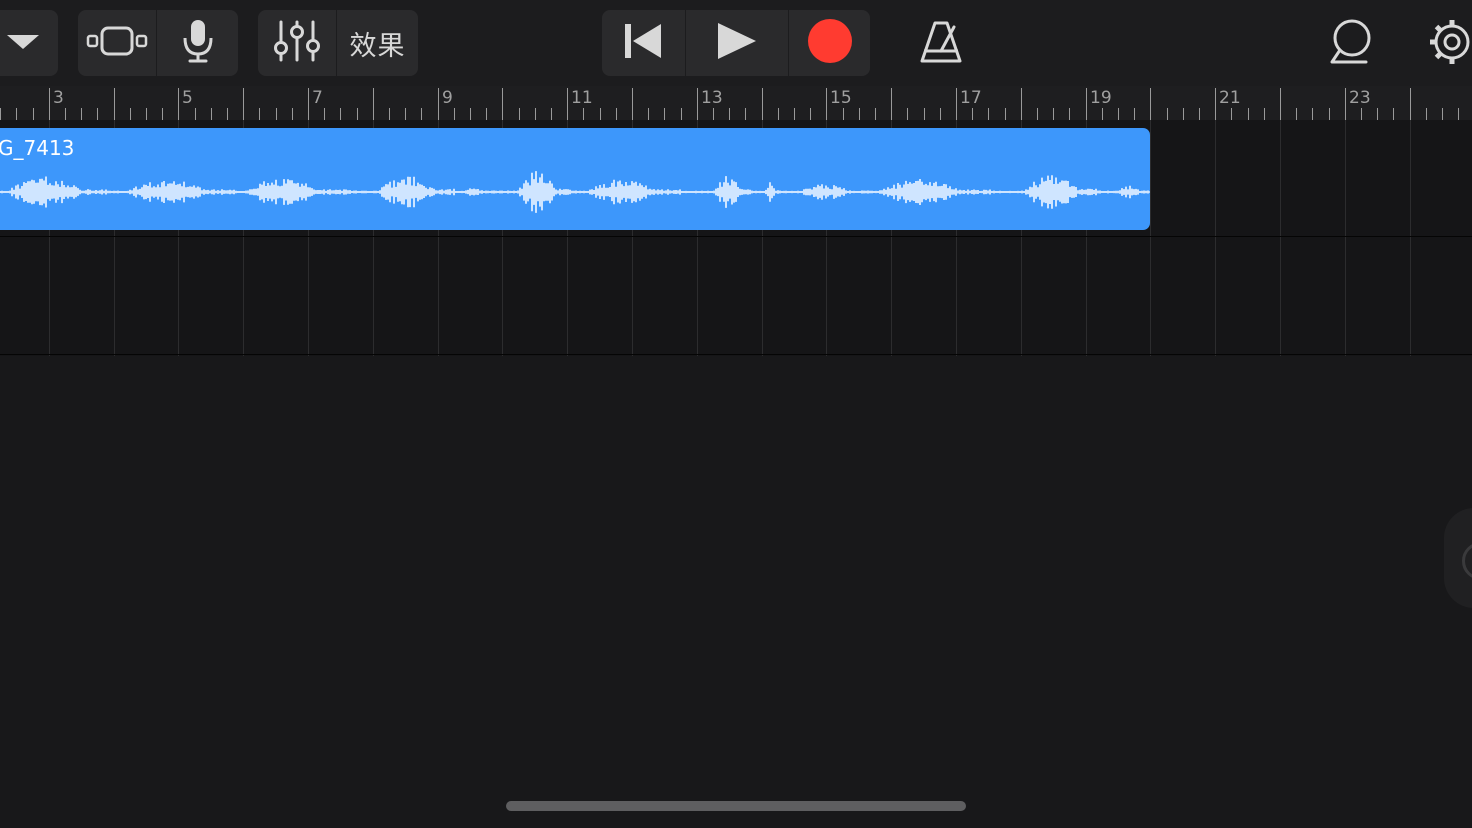 This screenshot has height=828, width=1472. I want to click on track-view-button, so click(117, 43).